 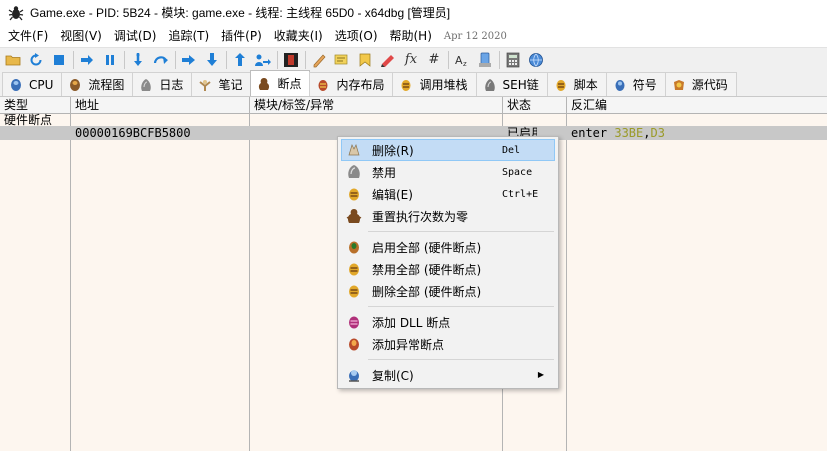 I want to click on menu-options: 选项(O), so click(x=356, y=36).